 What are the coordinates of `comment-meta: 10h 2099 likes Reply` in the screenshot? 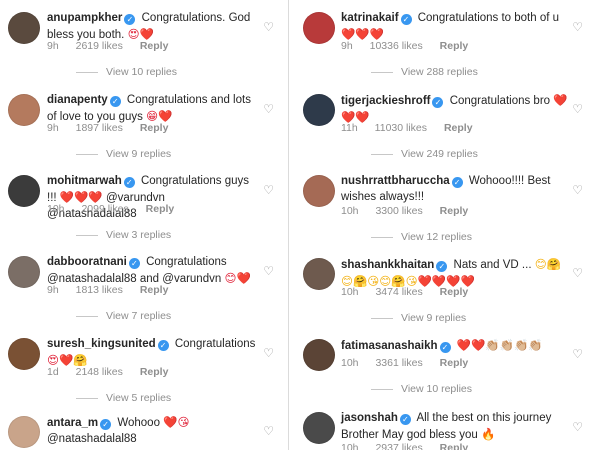 It's located at (117, 209).